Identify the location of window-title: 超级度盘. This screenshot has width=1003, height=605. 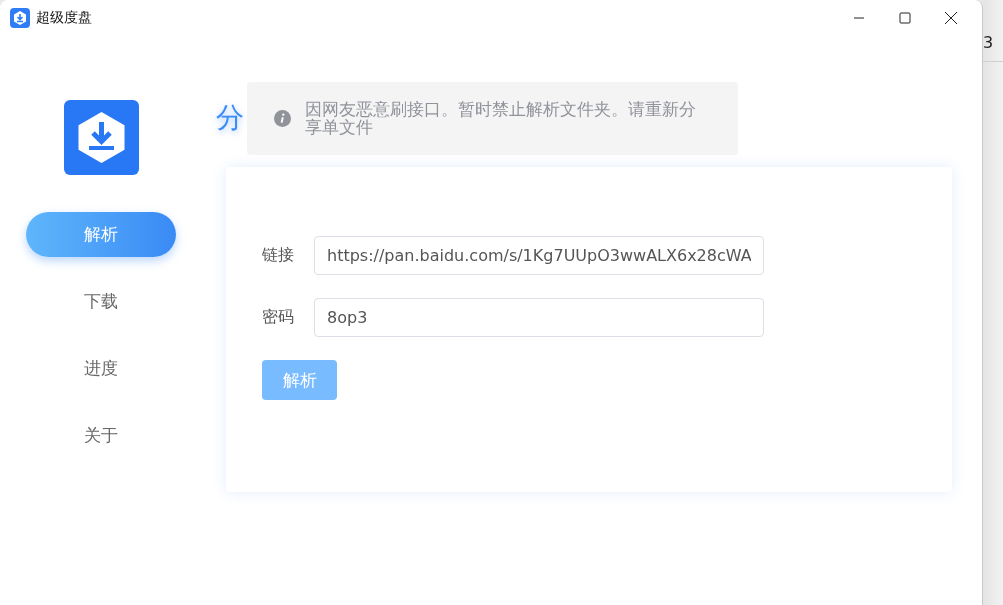
(64, 18).